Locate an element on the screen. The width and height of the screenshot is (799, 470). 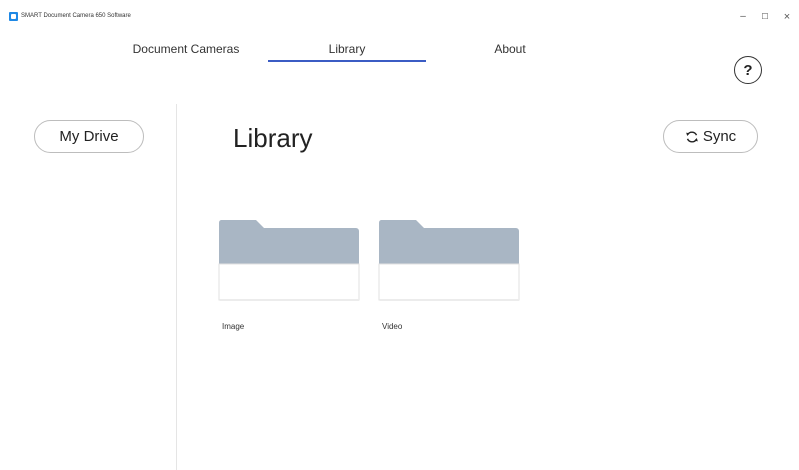
minimize-button: – is located at coordinates (743, 17).